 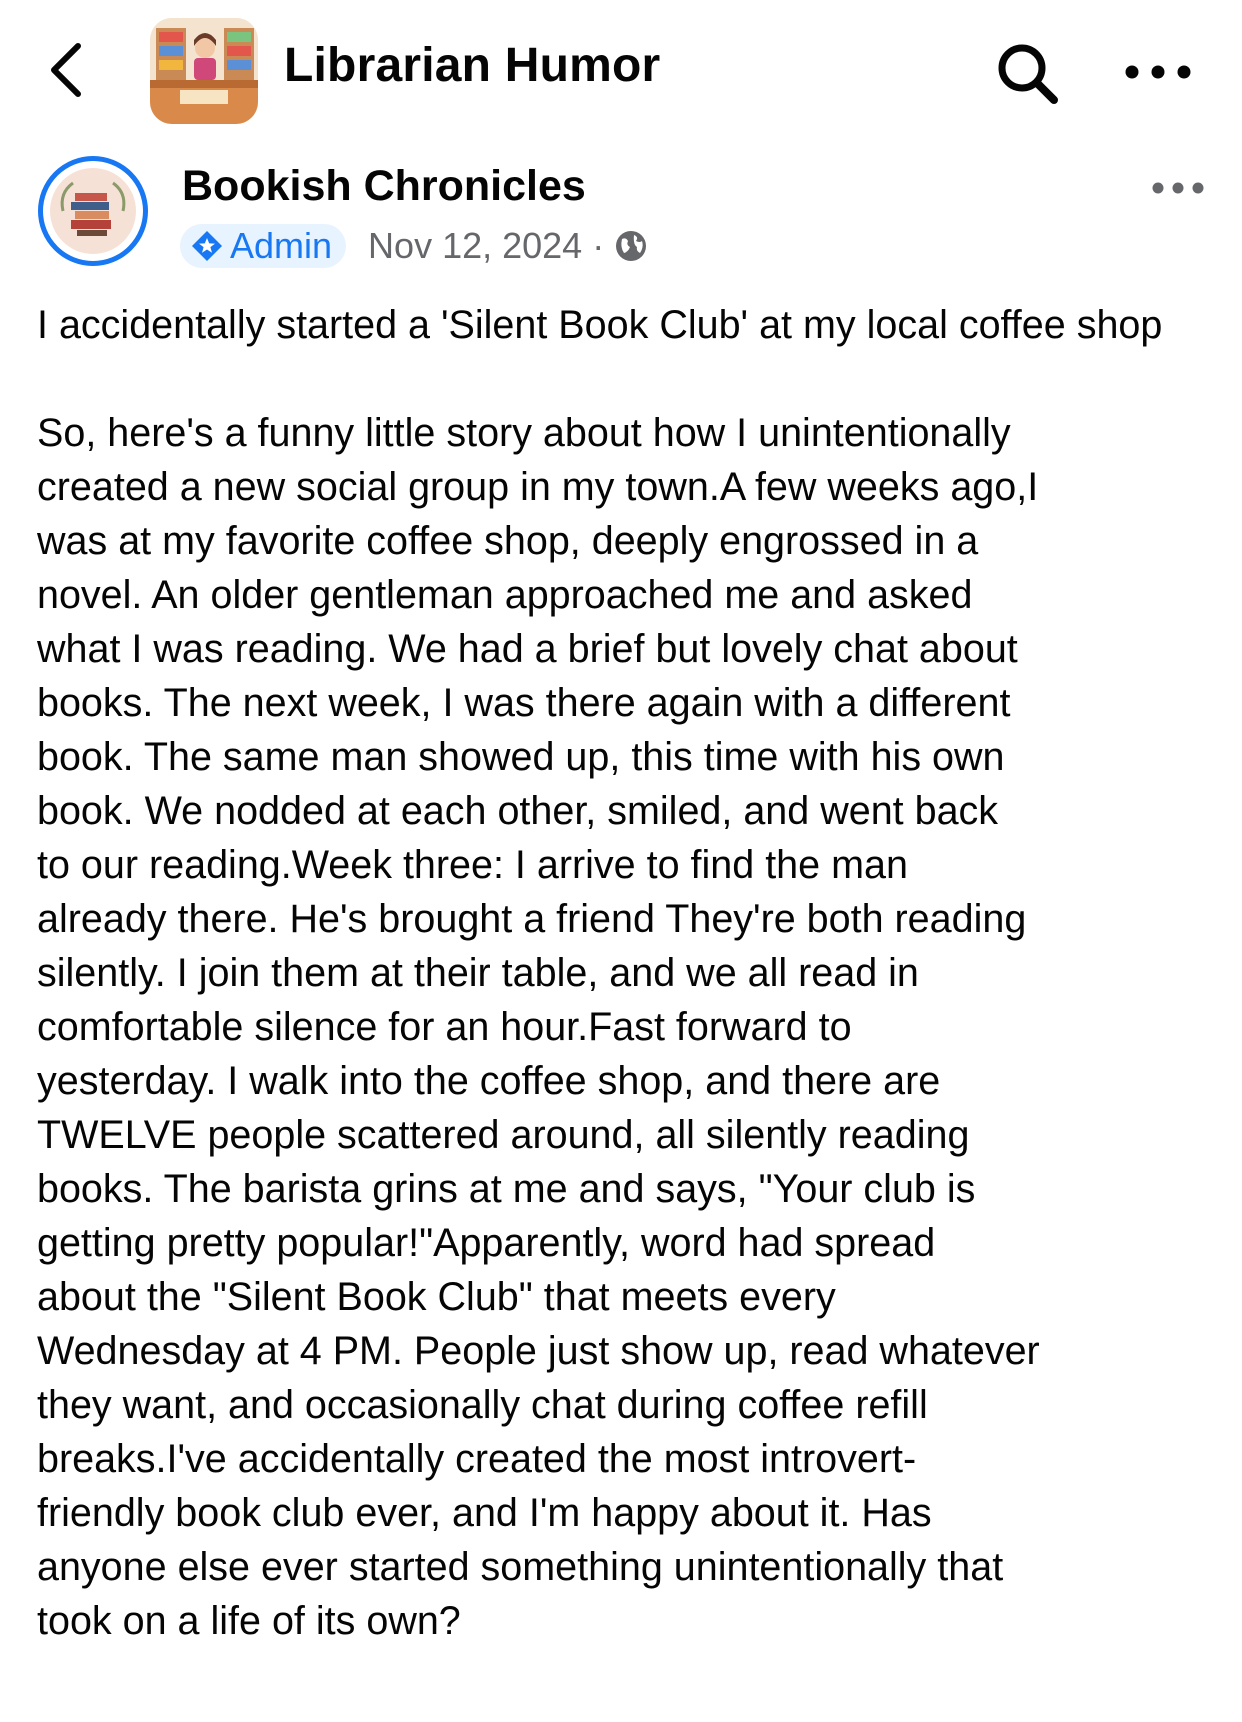 I want to click on post-header: Bookish Chronicles Admin Nov 12, 2024 ·, so click(x=621, y=215).